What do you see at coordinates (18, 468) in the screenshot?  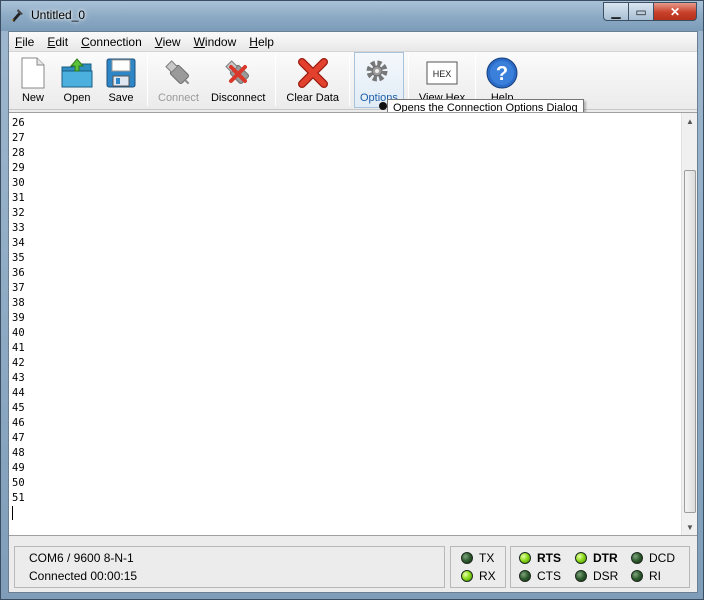 I see `terminal-line: 49` at bounding box center [18, 468].